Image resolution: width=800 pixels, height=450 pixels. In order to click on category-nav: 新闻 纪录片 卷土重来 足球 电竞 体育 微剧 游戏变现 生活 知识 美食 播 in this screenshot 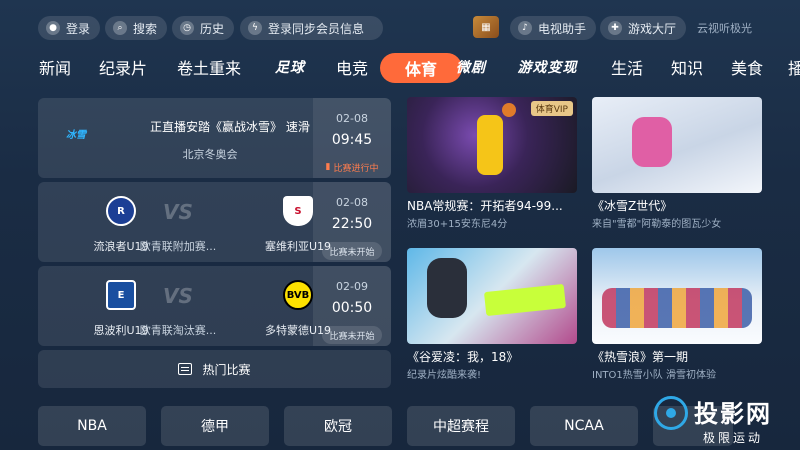, I will do `click(400, 68)`.